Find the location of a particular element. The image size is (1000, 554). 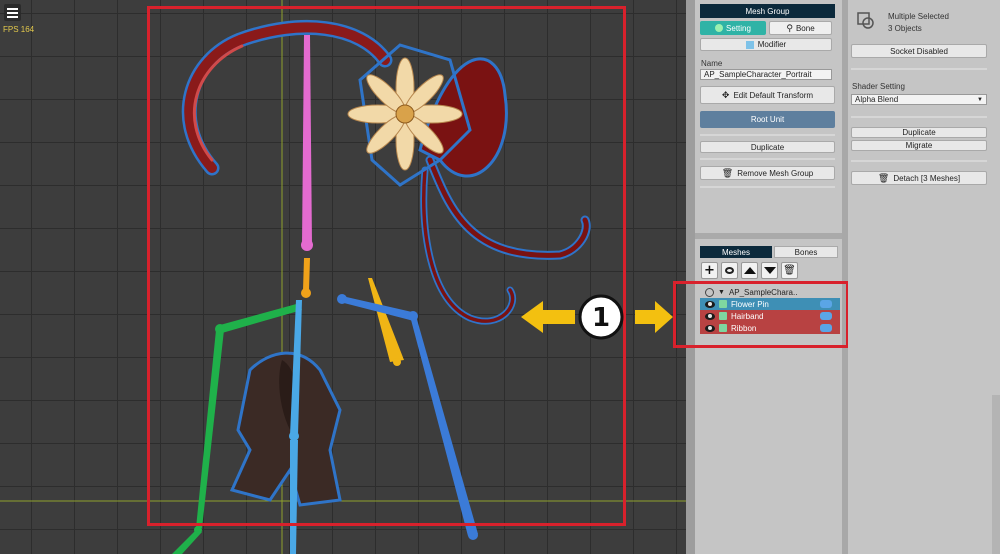

bone-icon: ⚲ is located at coordinates (789, 27).